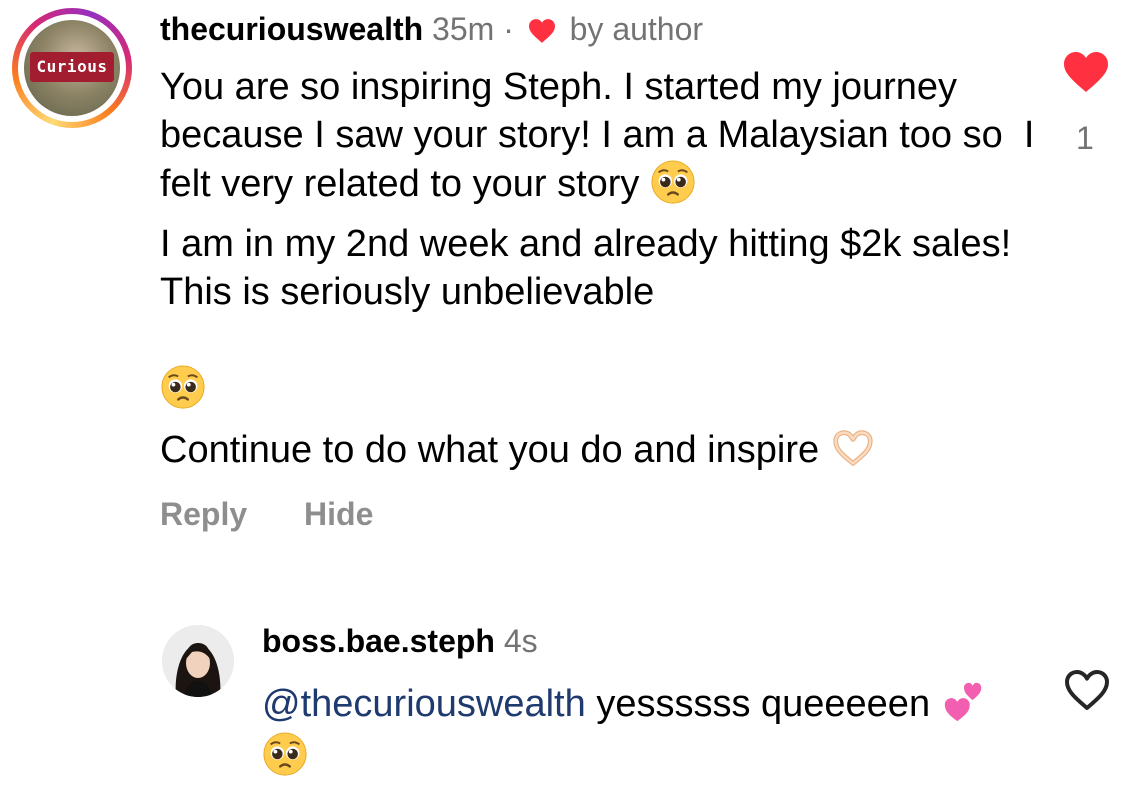  Describe the element at coordinates (636, 29) in the screenshot. I see `author-badge: by author` at that location.